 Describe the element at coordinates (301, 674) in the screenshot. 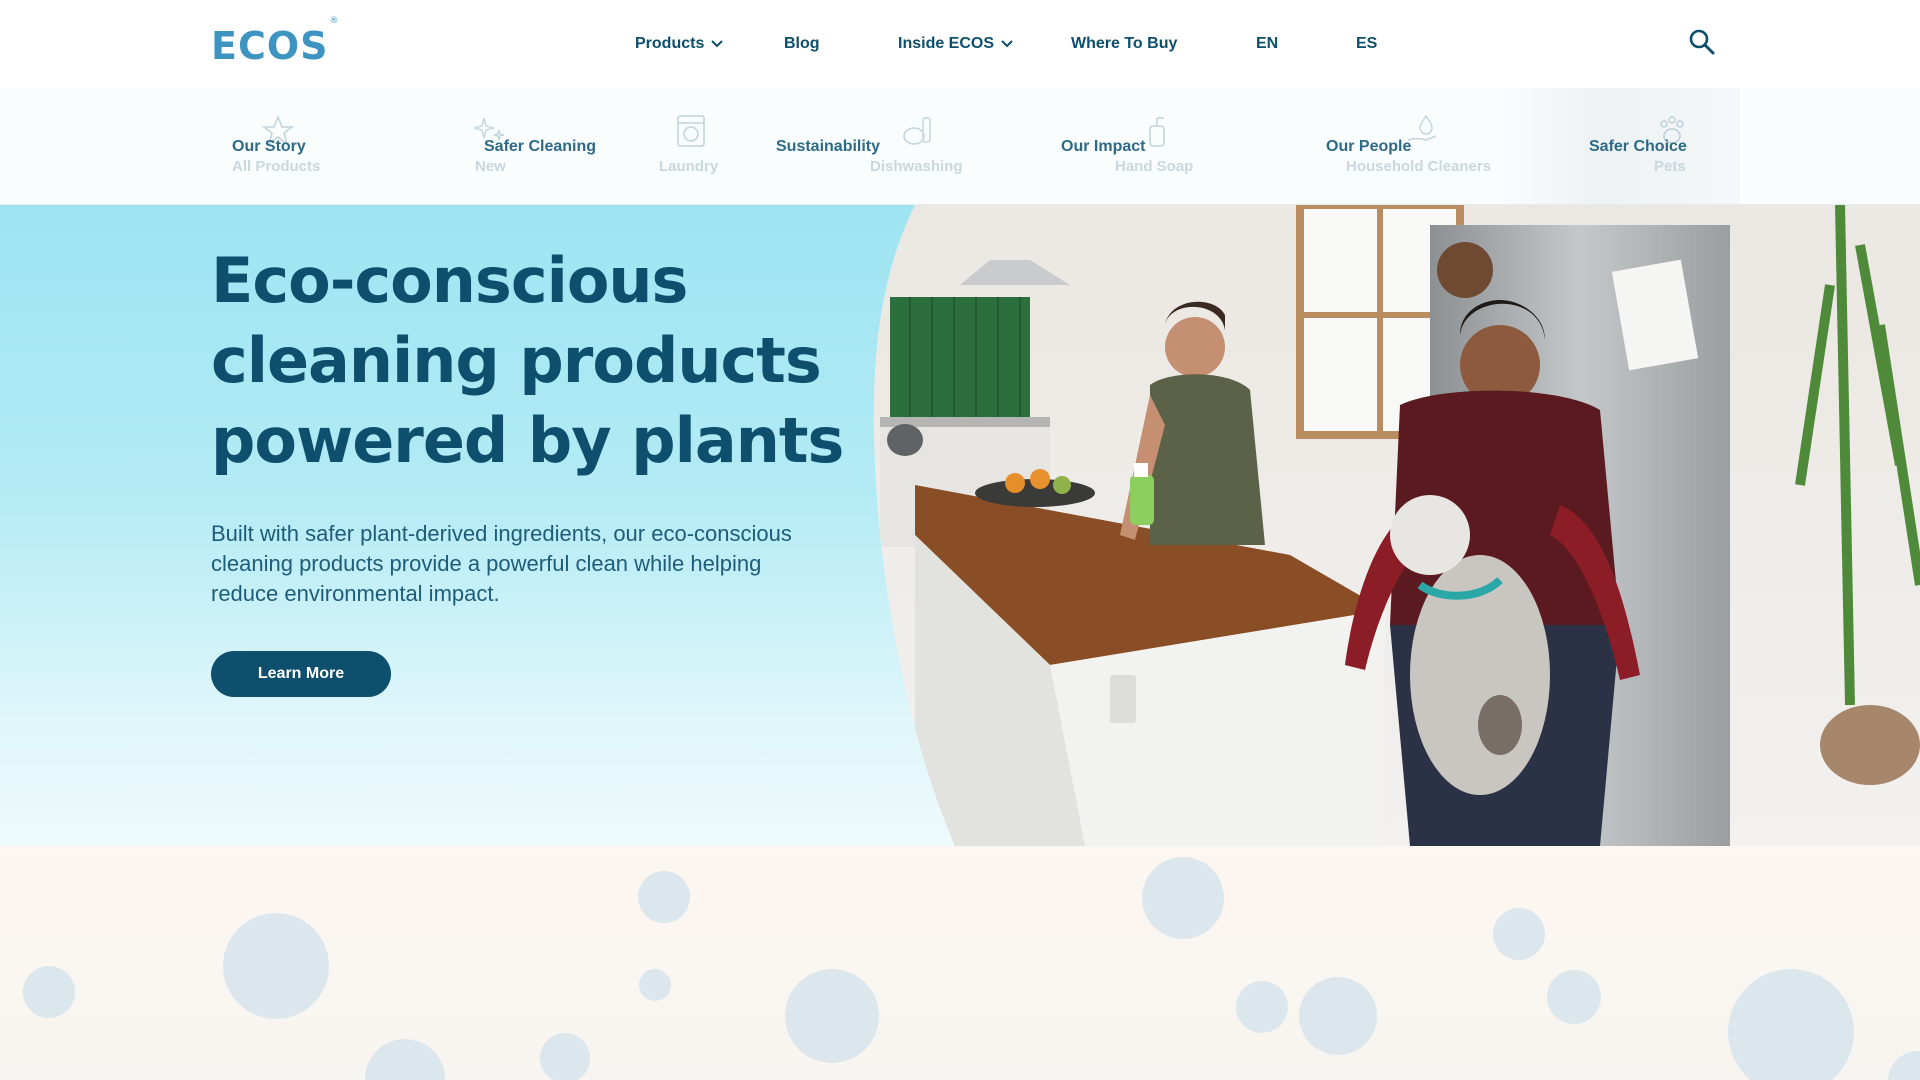

I see `learn-more-button: Learn More` at that location.